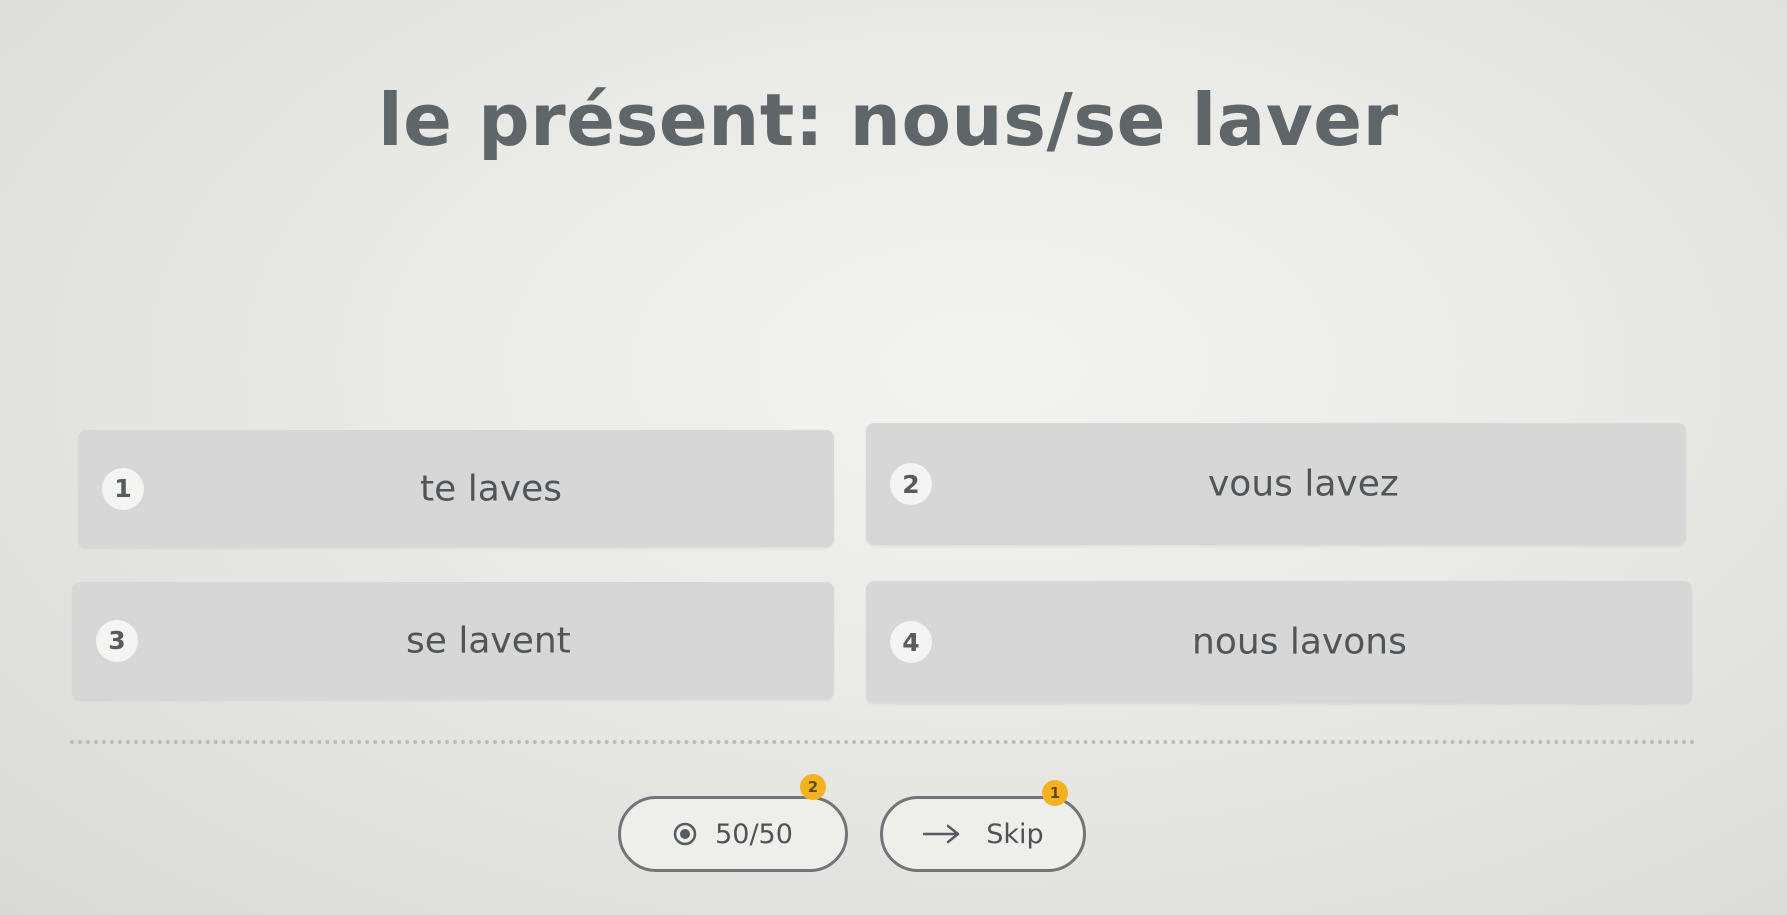  What do you see at coordinates (491, 488) in the screenshot?
I see `option-label: te laves` at bounding box center [491, 488].